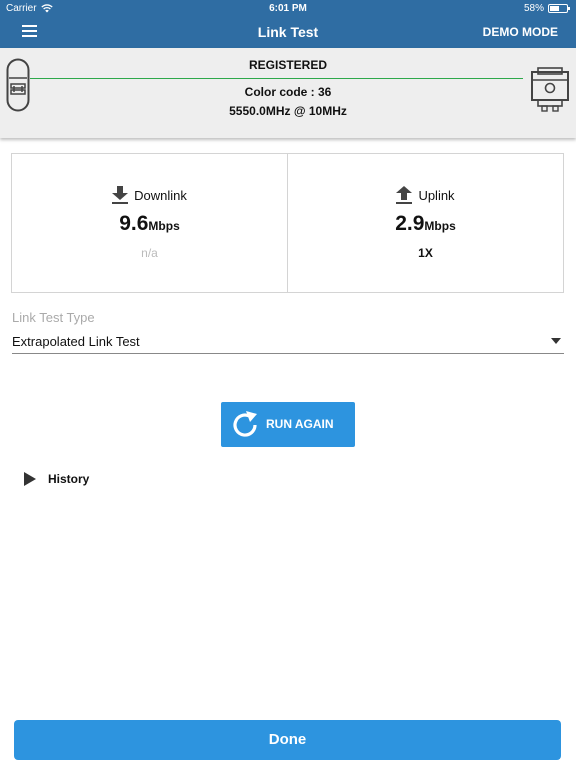 This screenshot has height=768, width=576. I want to click on uplink-label: Uplink, so click(436, 195).